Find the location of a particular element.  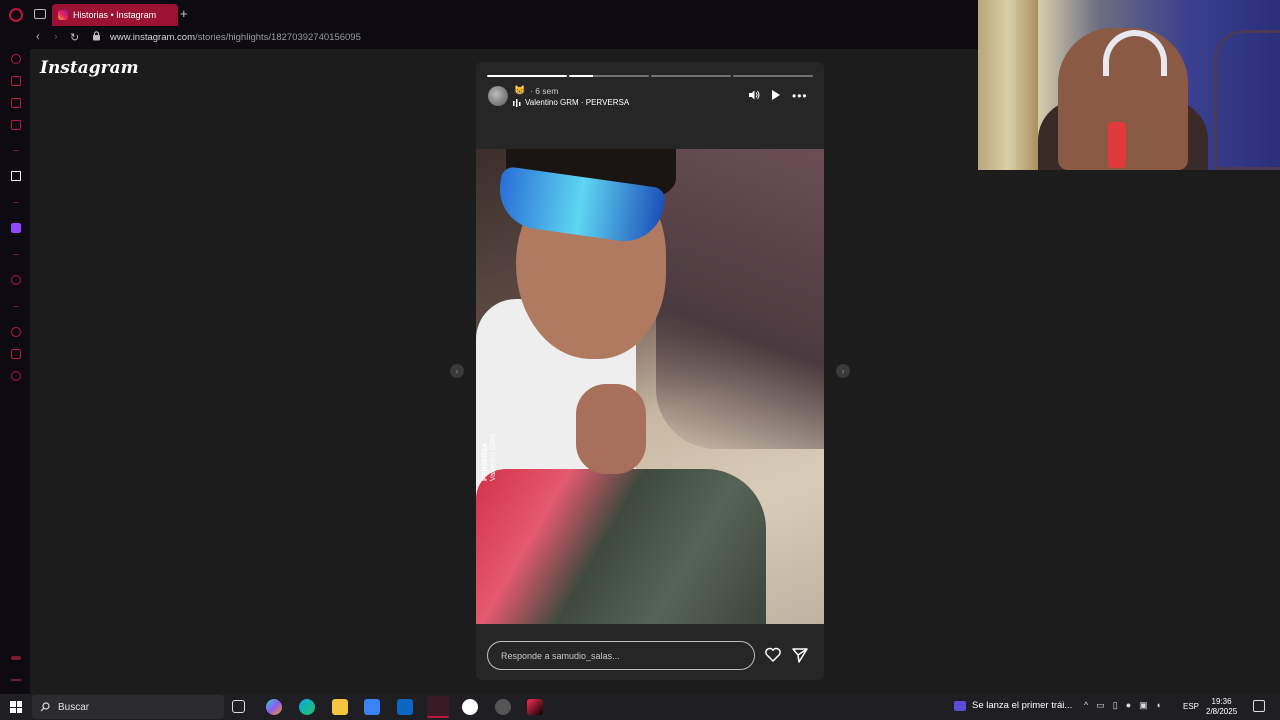

sidebar-mail-icon is located at coordinates (16, 125).